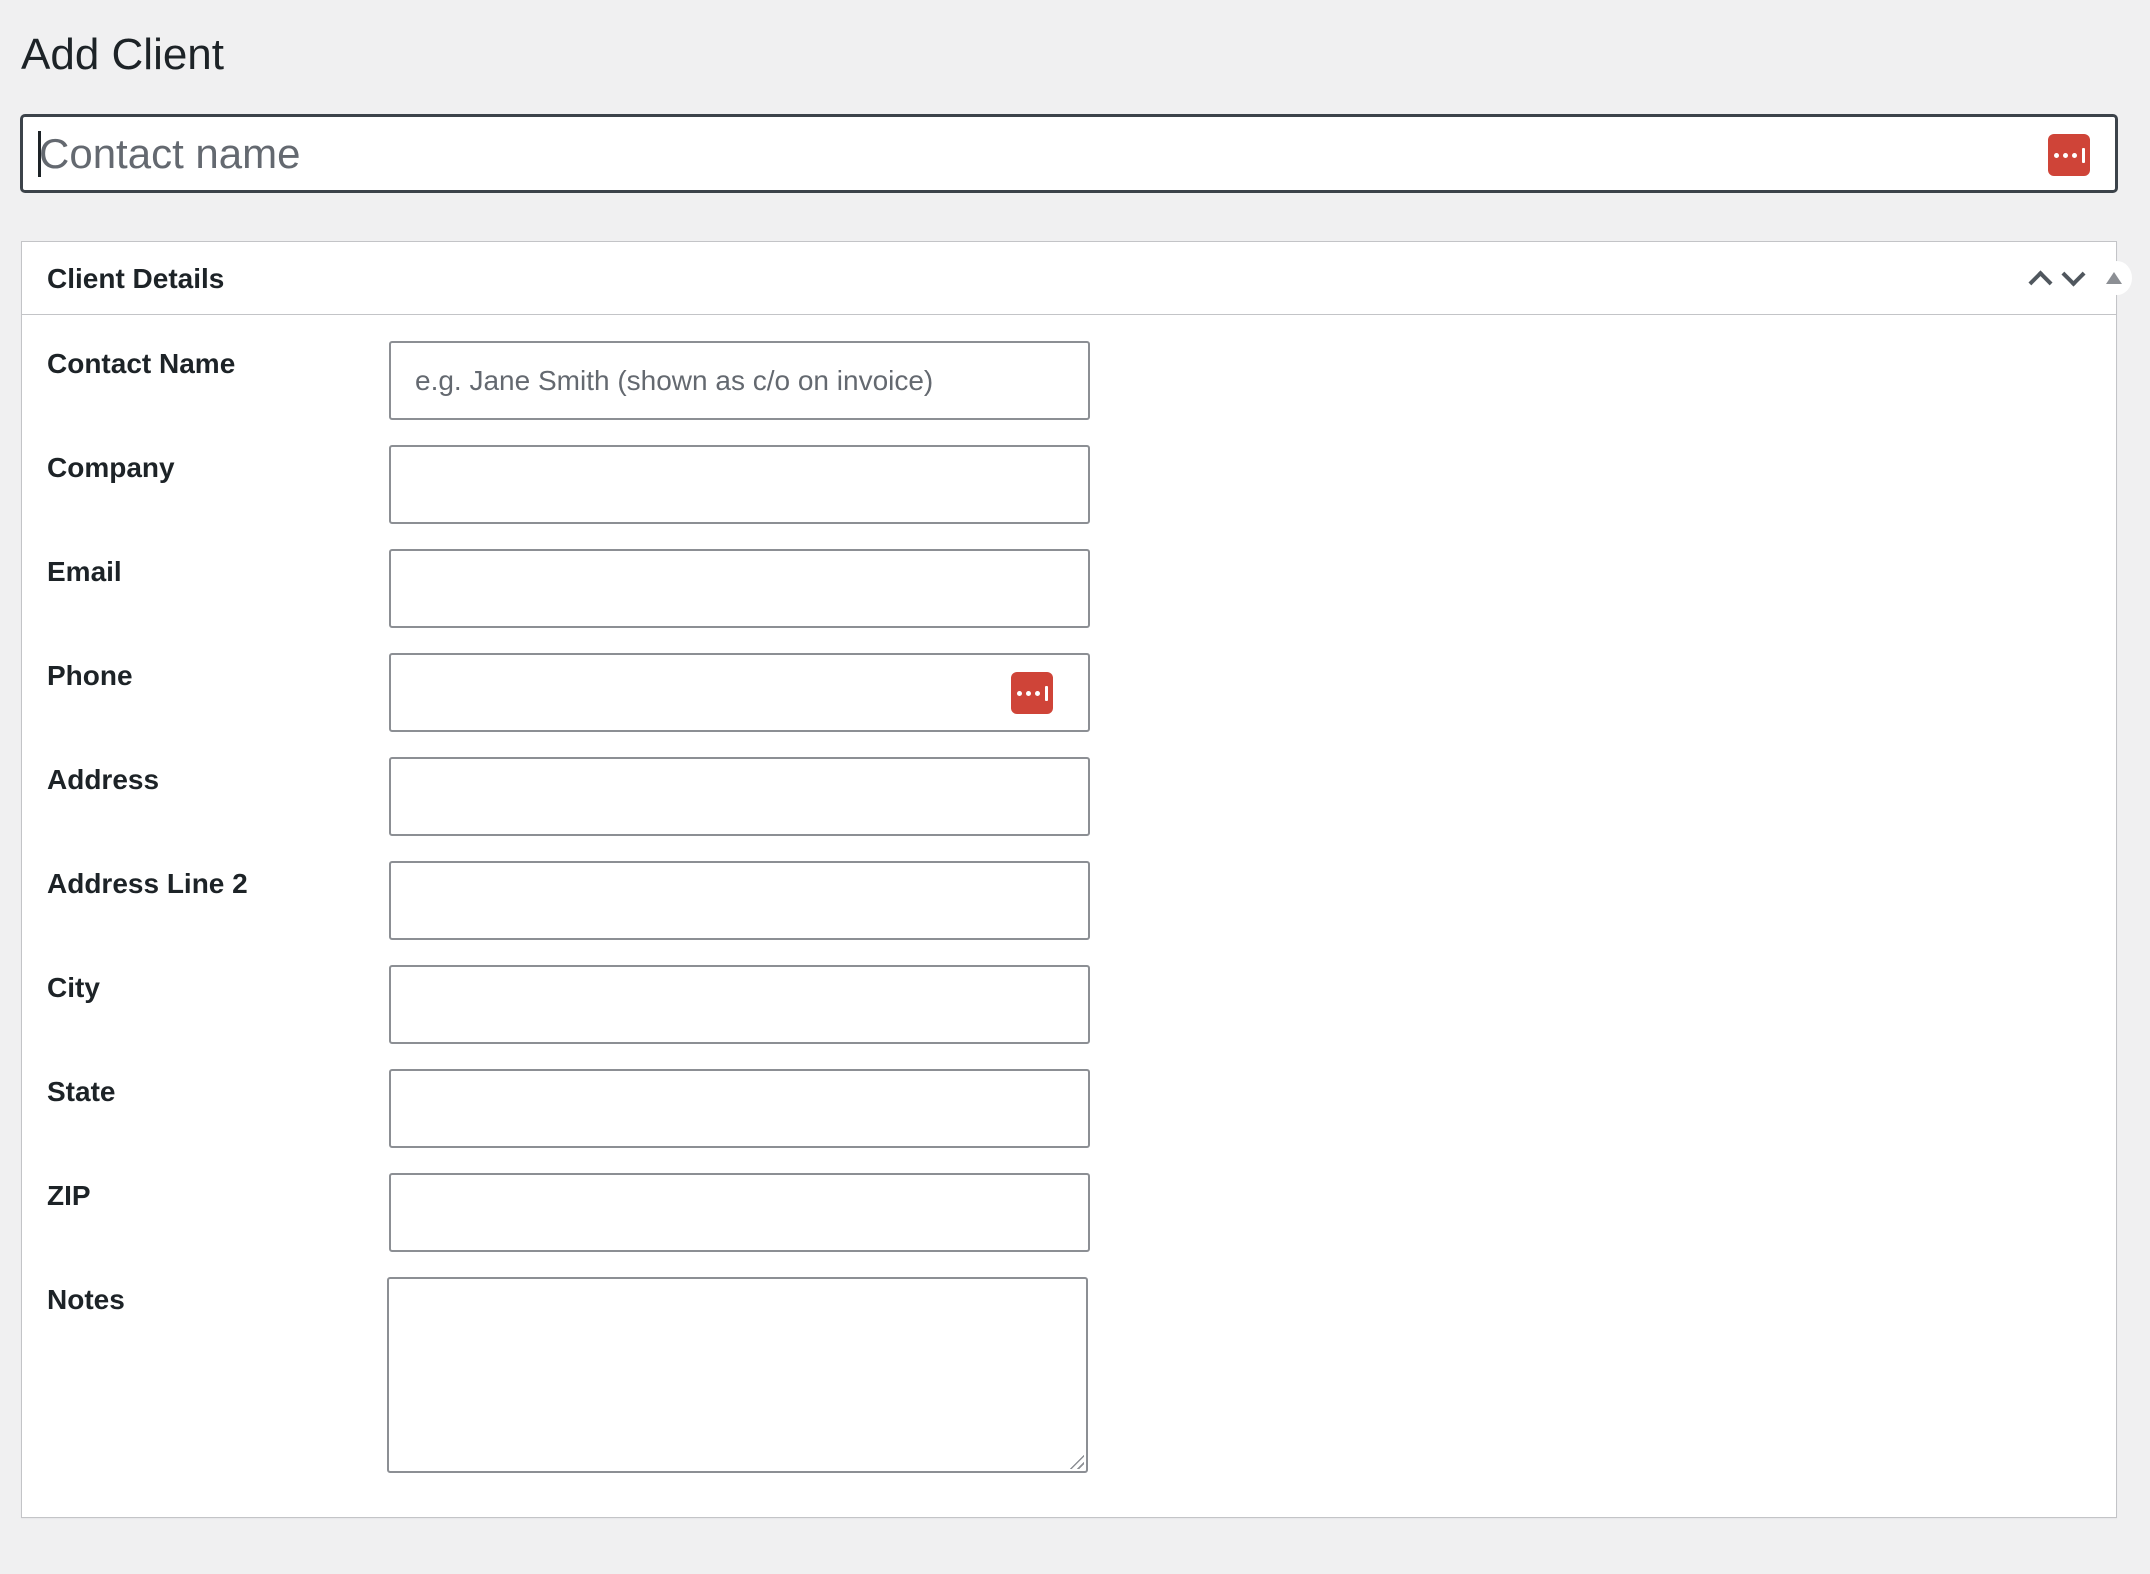  Describe the element at coordinates (81, 1091) in the screenshot. I see `field-label-state: State` at that location.